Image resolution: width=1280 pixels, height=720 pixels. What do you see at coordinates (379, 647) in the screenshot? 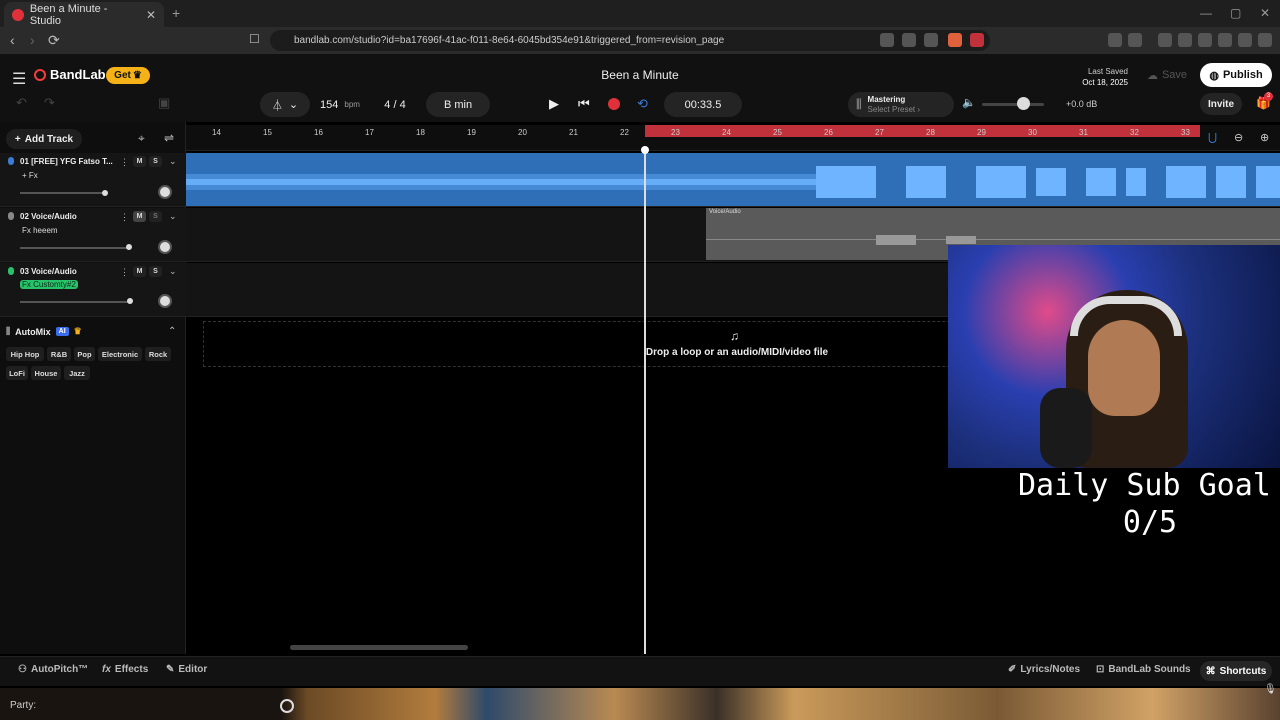
I see `horizontal-scrollbar` at bounding box center [379, 647].